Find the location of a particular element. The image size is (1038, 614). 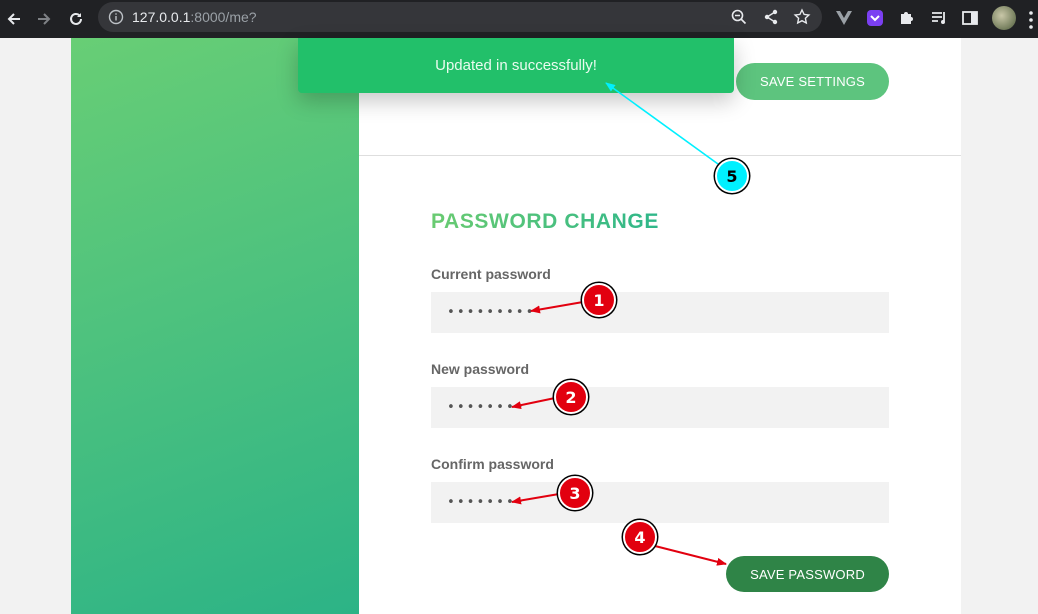

share-icon is located at coordinates (771, 17).